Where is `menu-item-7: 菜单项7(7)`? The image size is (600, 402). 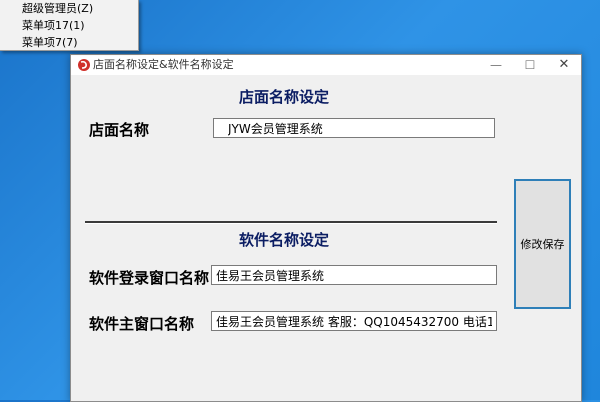 menu-item-7: 菜单项7(7) is located at coordinates (69, 43).